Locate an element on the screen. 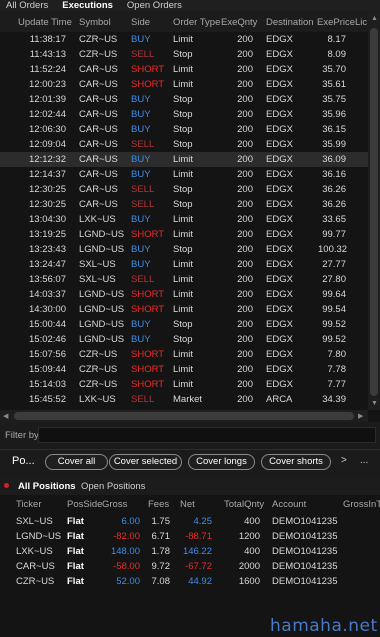 The height and width of the screenshot is (637, 380). table-row: 11:38:17 CZR~US BUY Limit 200 EDGX 8.17 is located at coordinates (184, 39).